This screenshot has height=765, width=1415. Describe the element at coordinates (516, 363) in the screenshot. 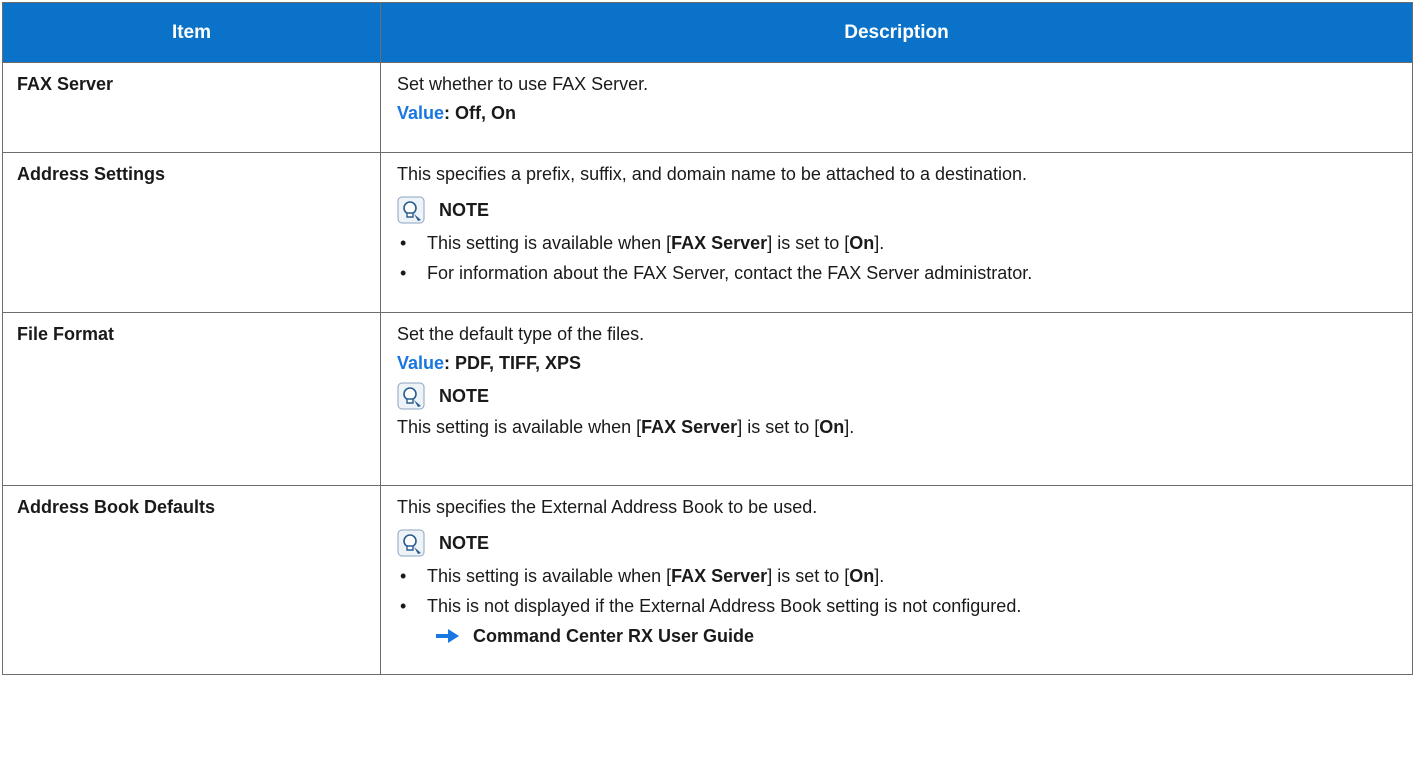

I see `value-text: PDF, TIFF, XPS` at that location.